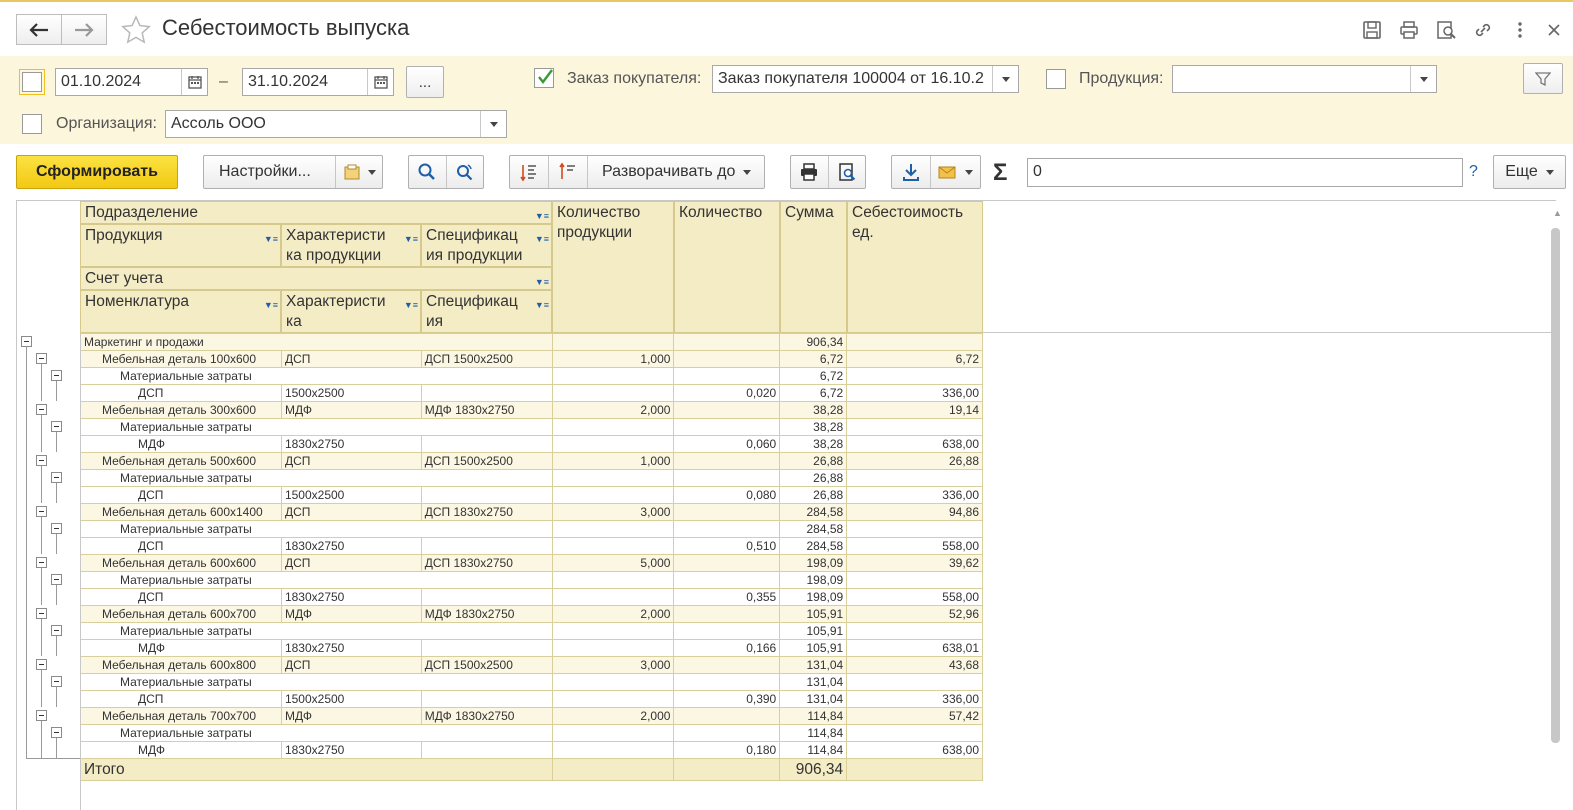 Image resolution: width=1573 pixels, height=810 pixels. What do you see at coordinates (181, 359) in the screenshot?
I see `cell-name: Мебельная деталь 100x600` at bounding box center [181, 359].